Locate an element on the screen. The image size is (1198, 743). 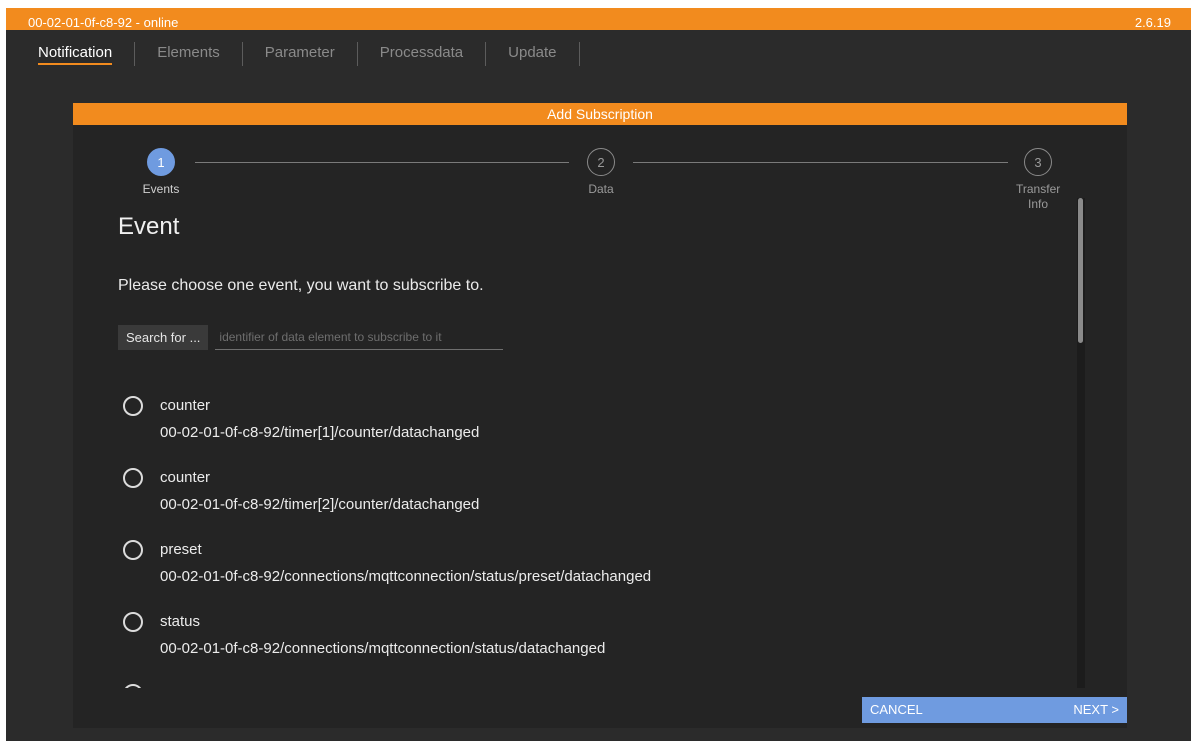
step-number: 1 is located at coordinates (161, 162).